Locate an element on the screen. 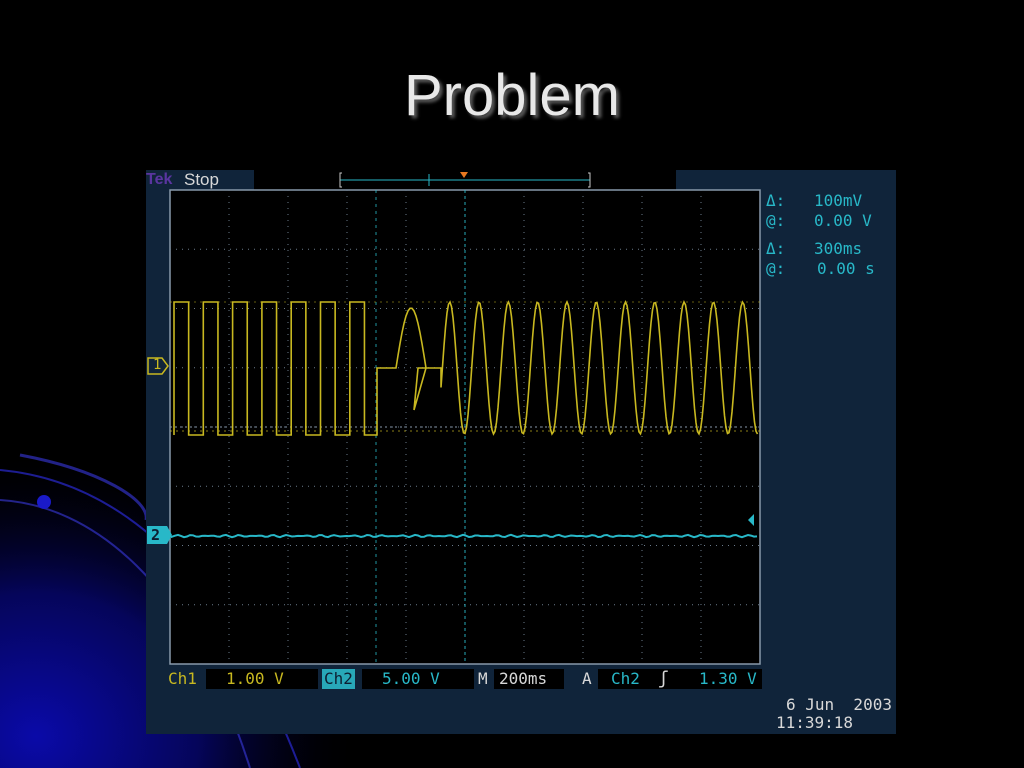 Image resolution: width=1024 pixels, height=768 pixels. at-t-symbol: @: is located at coordinates (776, 268).